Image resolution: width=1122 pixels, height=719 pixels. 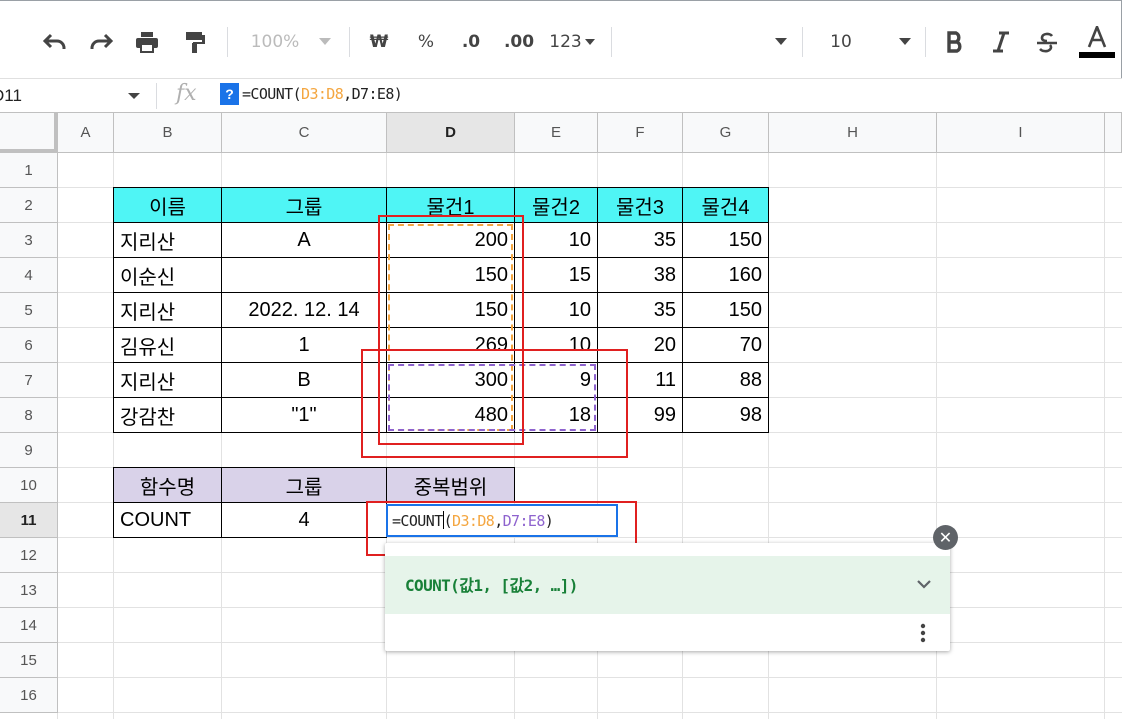 What do you see at coordinates (955, 42) in the screenshot?
I see `bold-icon` at bounding box center [955, 42].